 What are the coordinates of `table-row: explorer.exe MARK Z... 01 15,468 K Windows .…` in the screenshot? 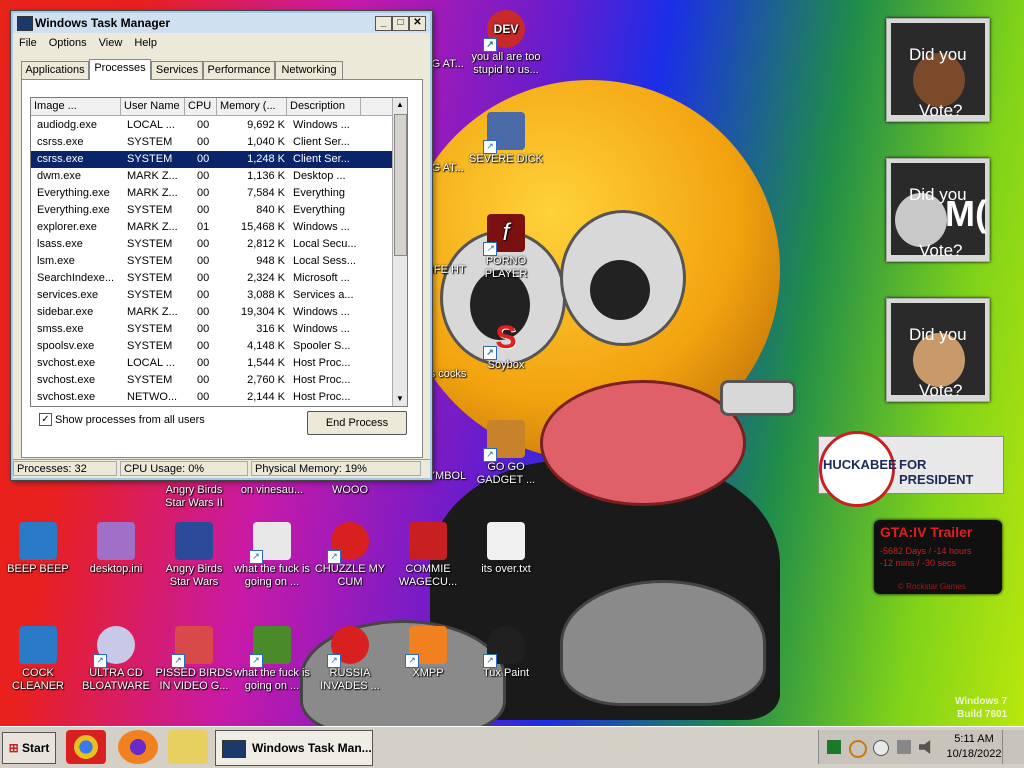 It's located at (212, 227).